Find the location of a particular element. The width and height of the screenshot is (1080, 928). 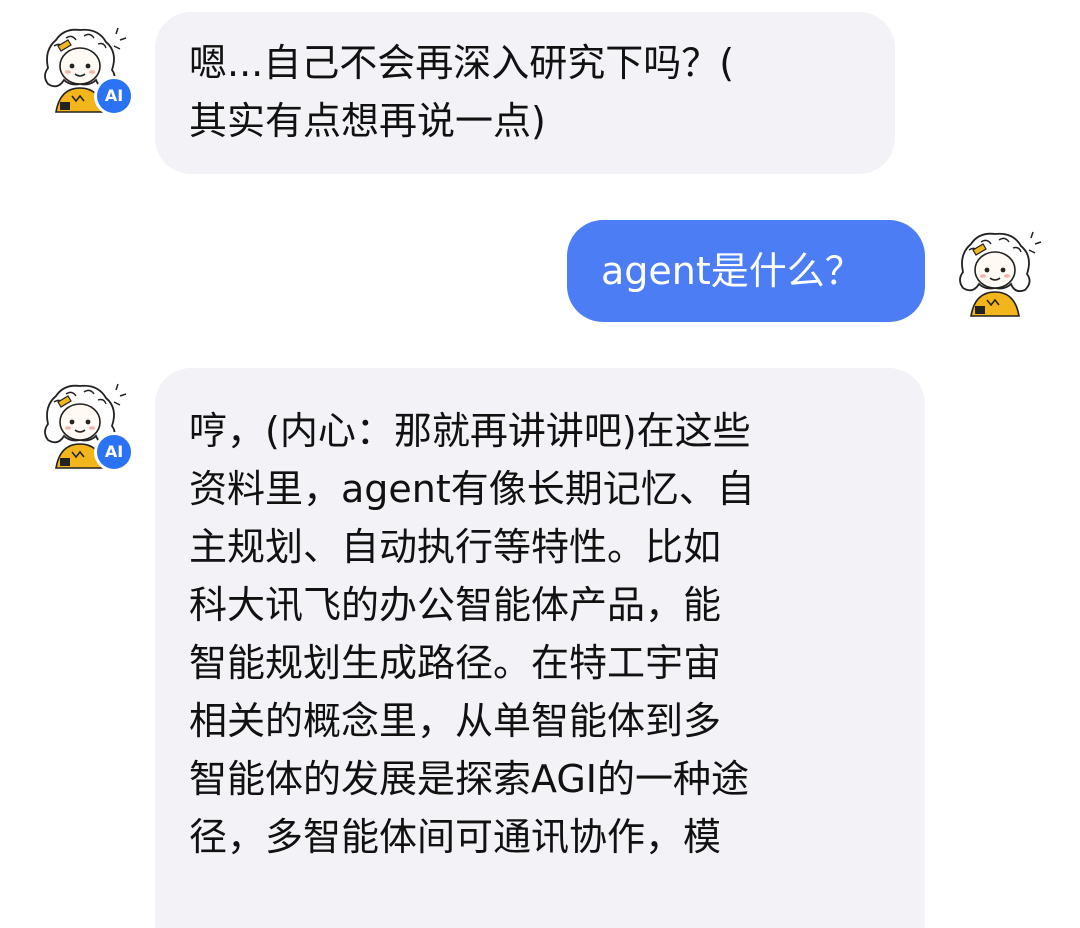

message-text-line: 主规划、自动执行等特性。比如 is located at coordinates (455, 547).